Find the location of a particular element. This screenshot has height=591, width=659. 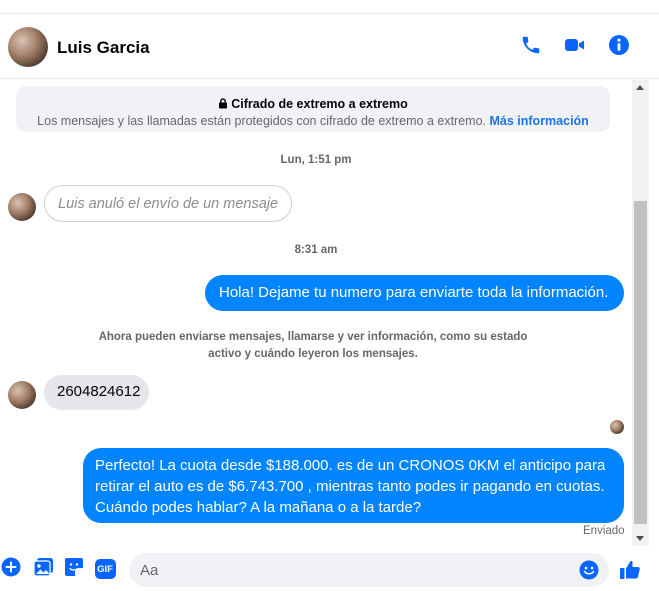

encryption-title: Cifrado de extremo a extremo is located at coordinates (319, 104).